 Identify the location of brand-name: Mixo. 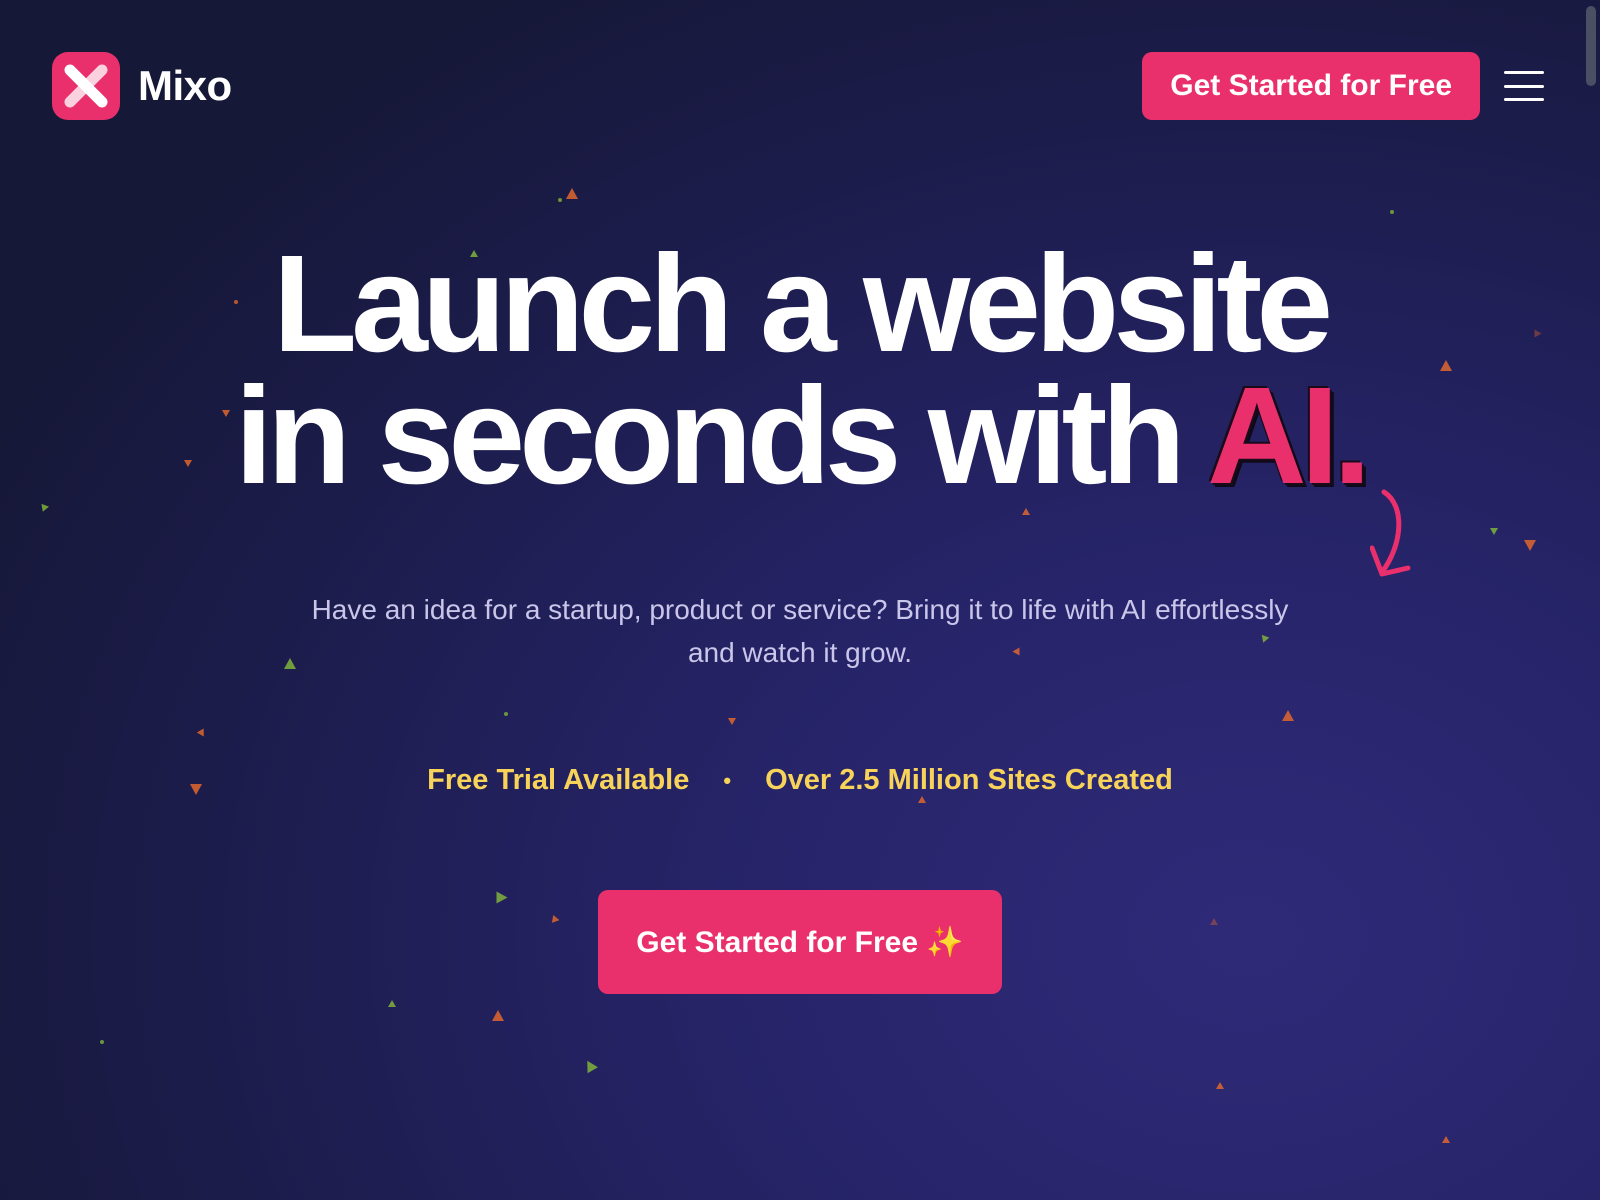
(185, 85).